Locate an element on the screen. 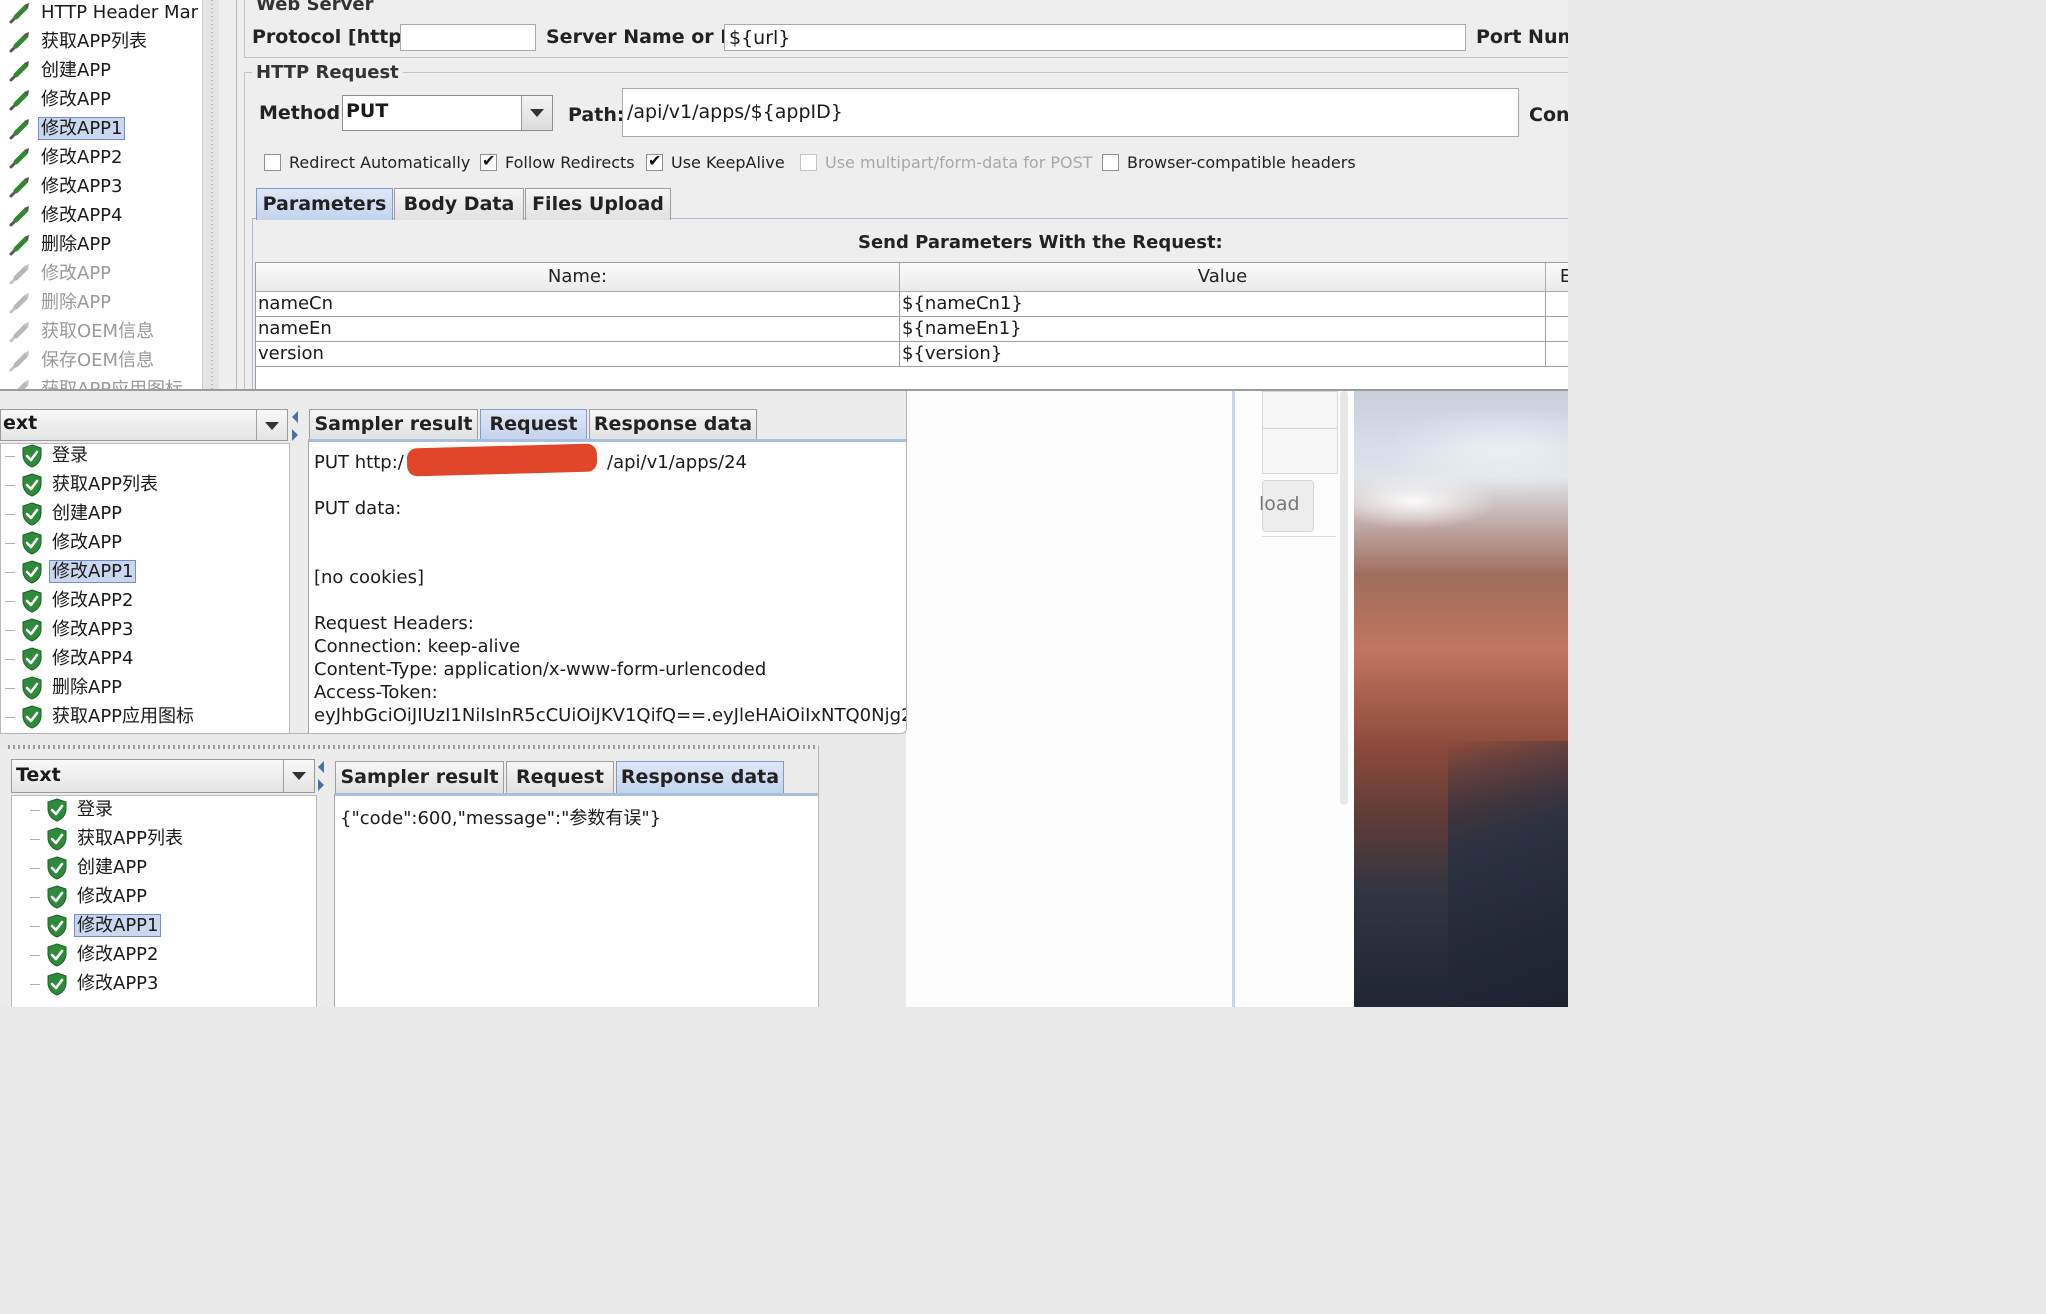 Image resolution: width=2046 pixels, height=1314 pixels. path-input: /api/v1/apps/${appID} is located at coordinates (1070, 112).